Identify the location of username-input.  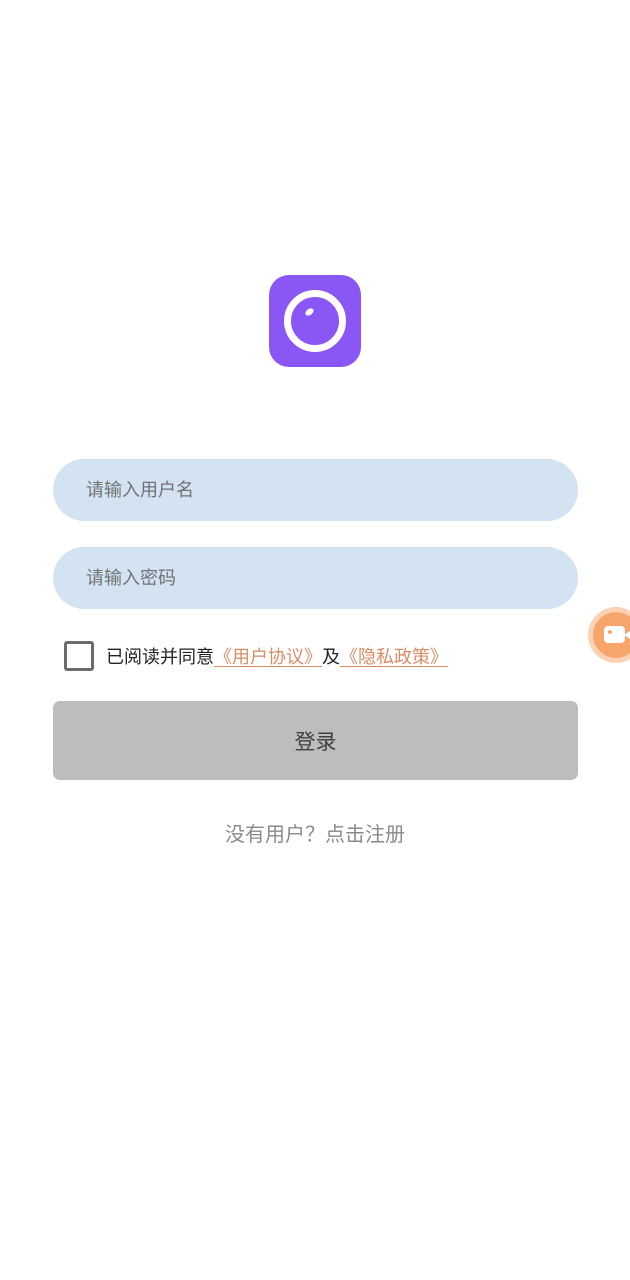
(315, 490).